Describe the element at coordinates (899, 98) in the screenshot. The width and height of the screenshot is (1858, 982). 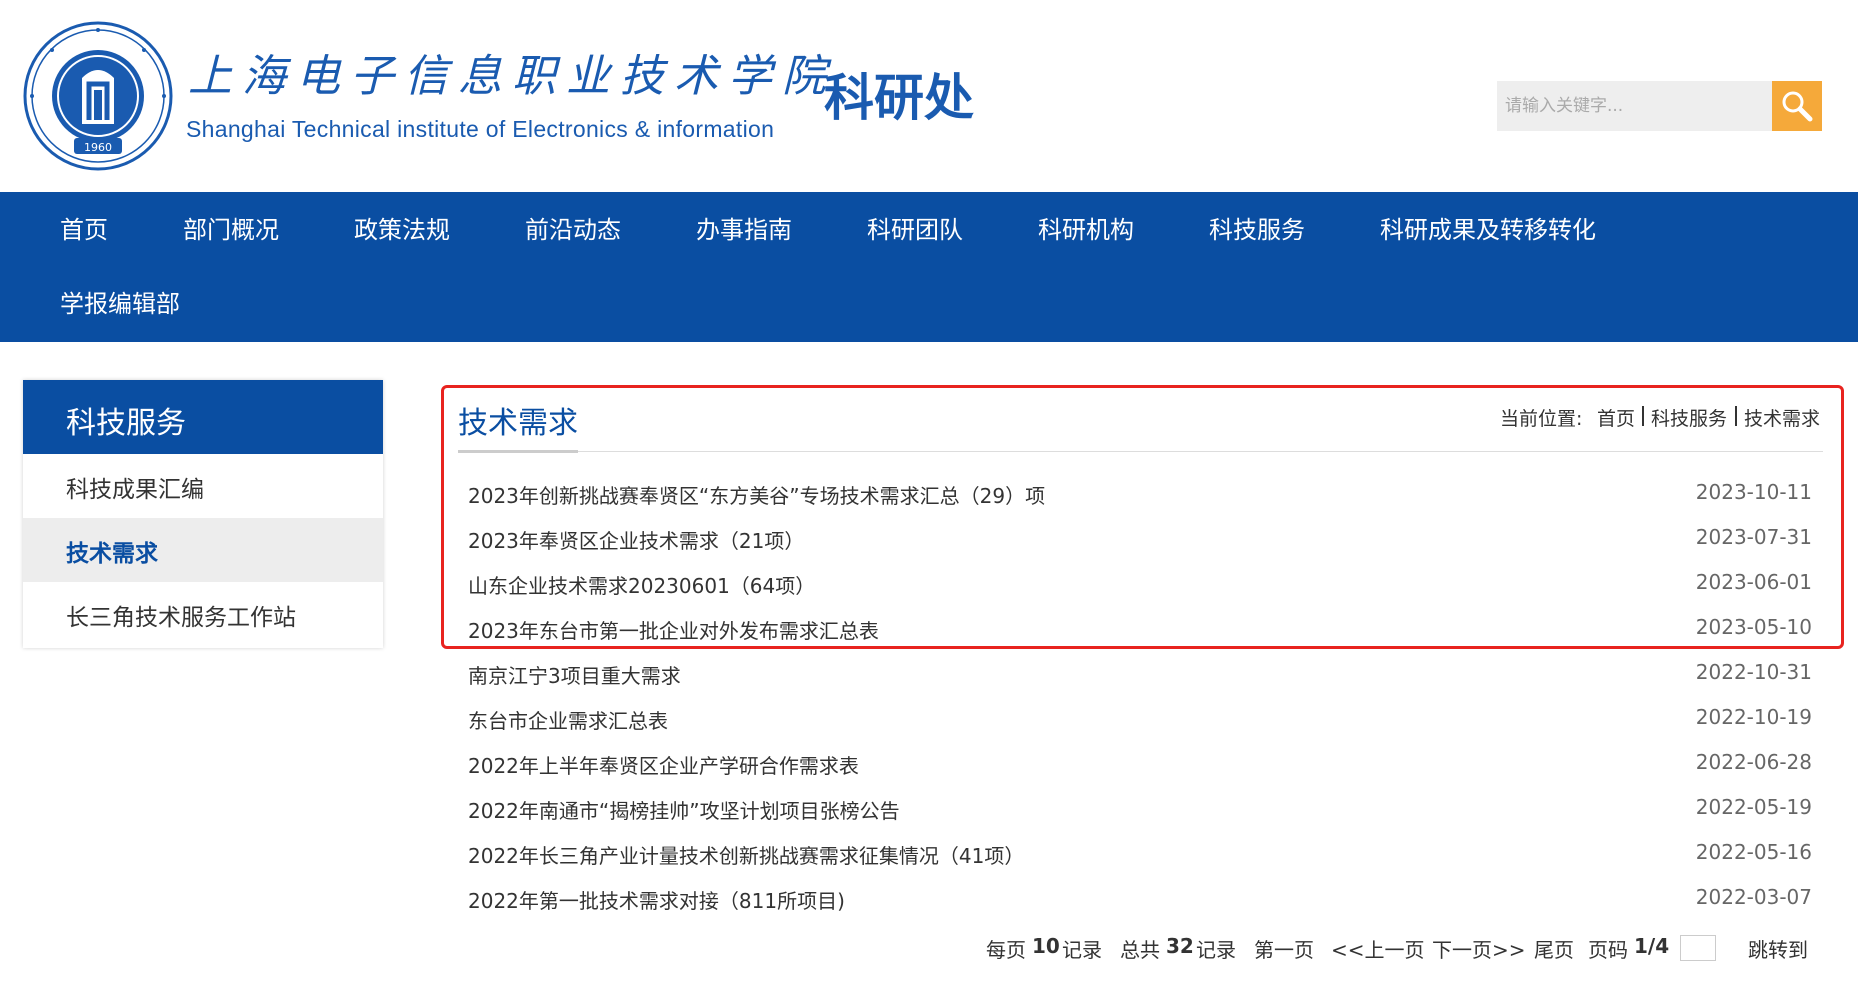
I see `department-title: 科研处` at that location.